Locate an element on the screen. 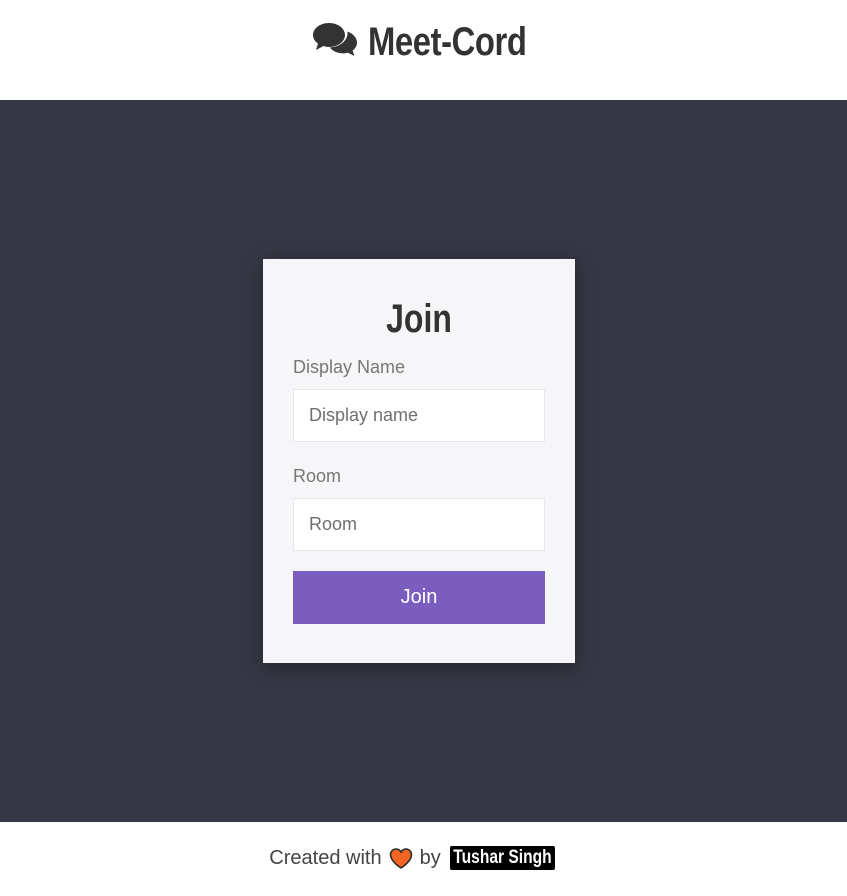 The image size is (847, 896). join-button: Join is located at coordinates (419, 597).